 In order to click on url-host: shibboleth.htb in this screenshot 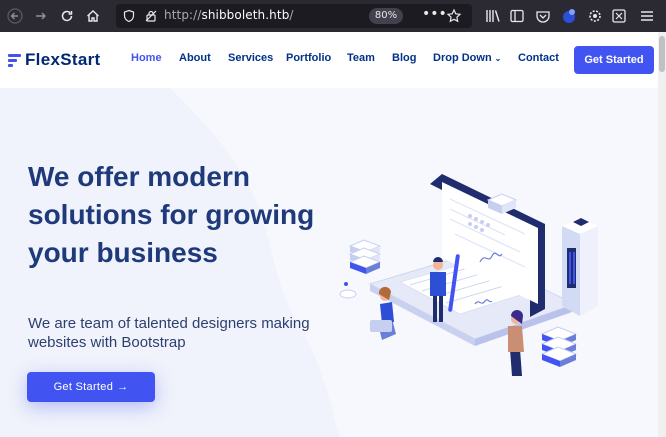, I will do `click(245, 15)`.